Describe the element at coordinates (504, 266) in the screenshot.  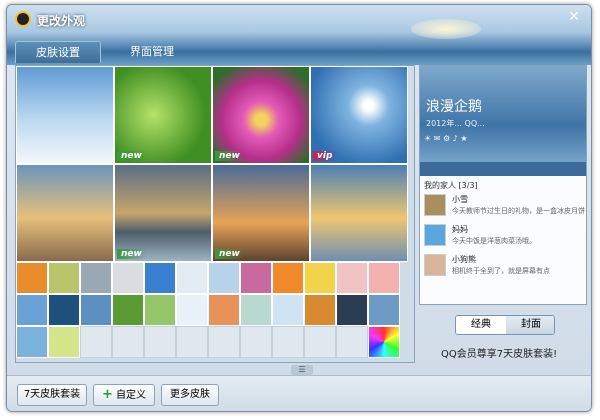
I see `preview-contact: 小狗熊 相机终于全到了，就是屏幕有点` at that location.